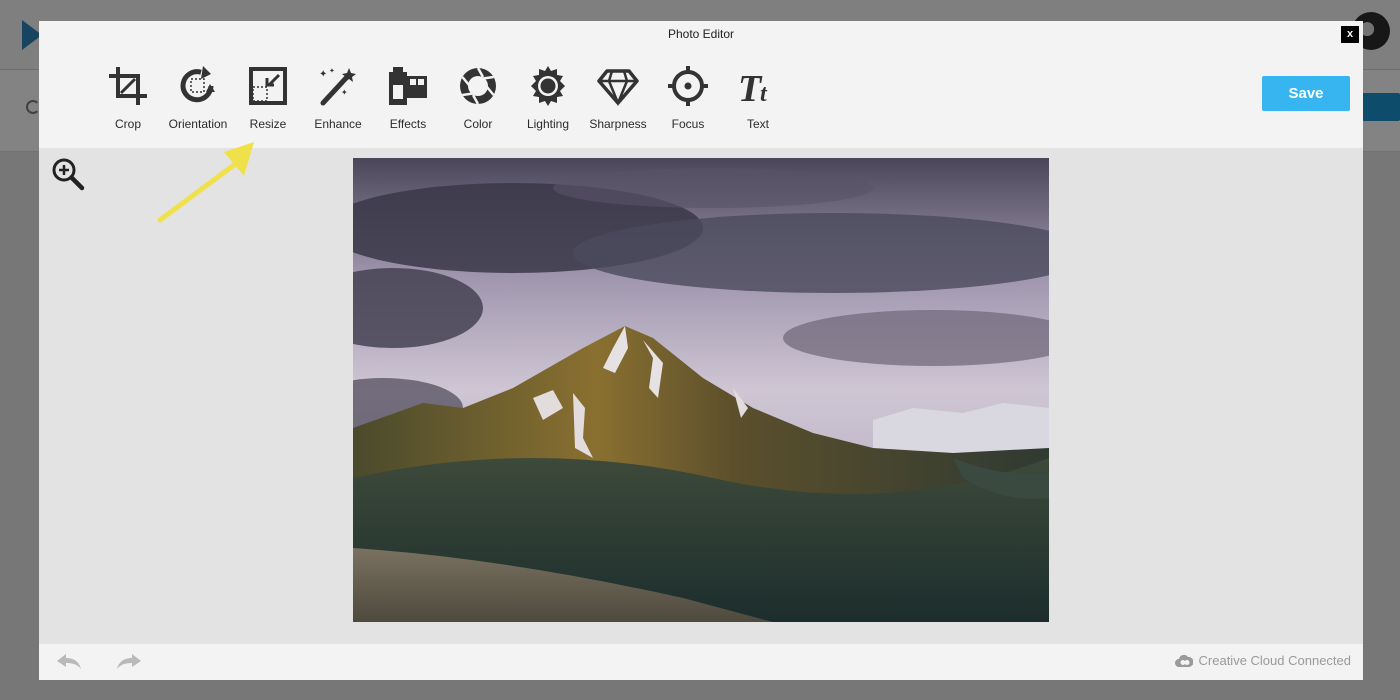 This screenshot has height=700, width=1400. Describe the element at coordinates (478, 86) in the screenshot. I see `aperture-icon` at that location.